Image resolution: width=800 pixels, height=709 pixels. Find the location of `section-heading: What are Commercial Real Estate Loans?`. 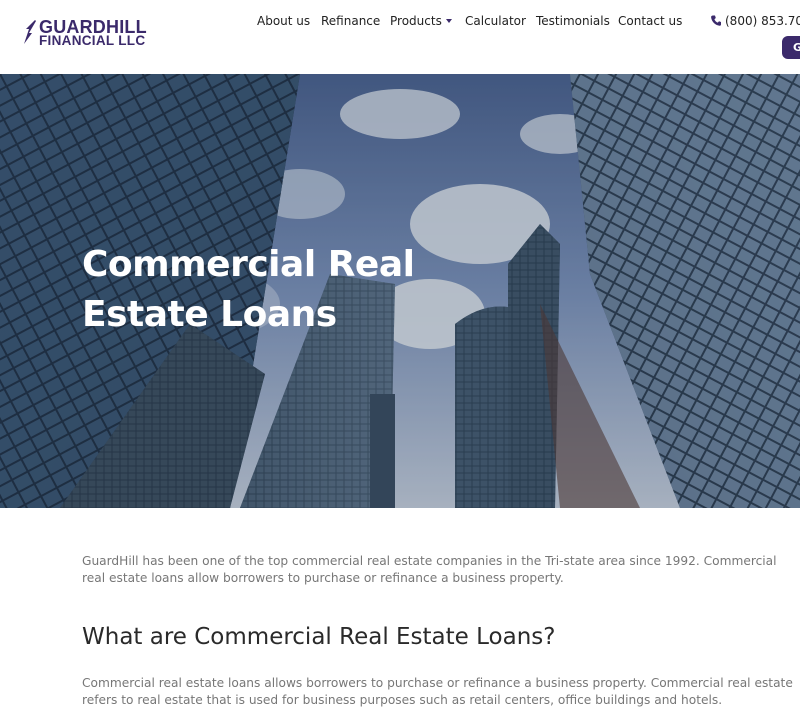

section-heading: What are Commercial Real Estate Loans? is located at coordinates (319, 637).